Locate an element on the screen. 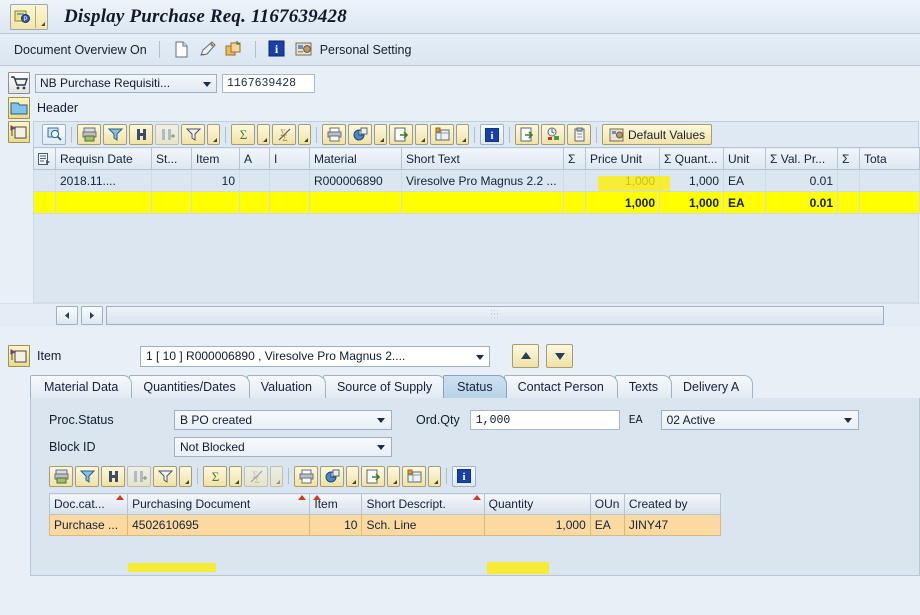  total-dropdown-button is located at coordinates (263, 134).